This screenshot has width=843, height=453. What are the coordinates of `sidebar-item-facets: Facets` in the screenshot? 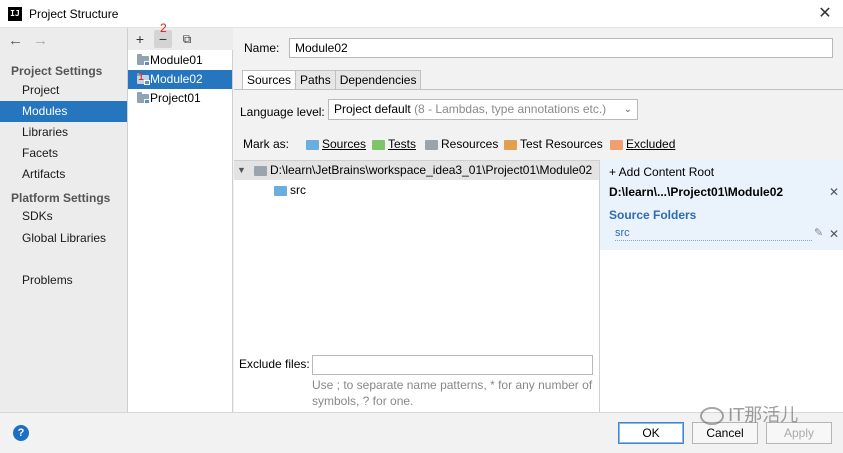 It's located at (63, 153).